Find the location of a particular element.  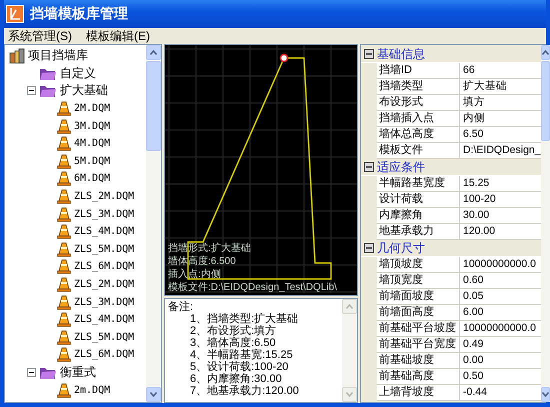

drawing-info-text: 墙体高度:6.500 is located at coordinates (202, 261).